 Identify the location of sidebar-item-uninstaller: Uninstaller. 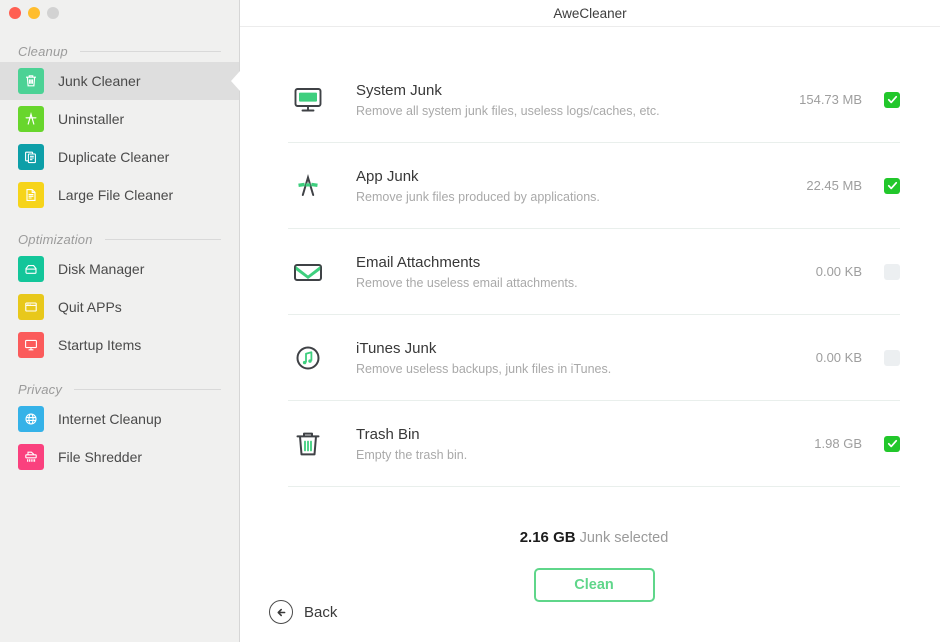
(119, 119).